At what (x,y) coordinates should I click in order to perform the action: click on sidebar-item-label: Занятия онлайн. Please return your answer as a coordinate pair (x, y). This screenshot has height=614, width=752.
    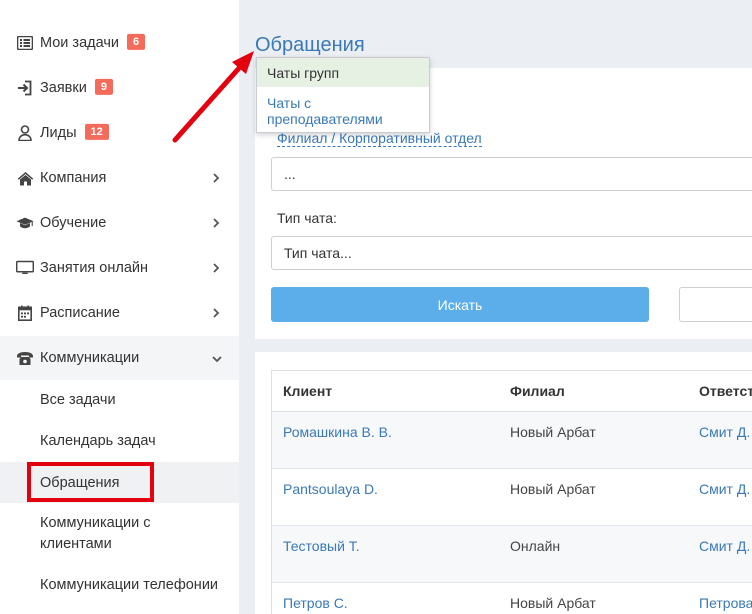
    Looking at the image, I should click on (94, 268).